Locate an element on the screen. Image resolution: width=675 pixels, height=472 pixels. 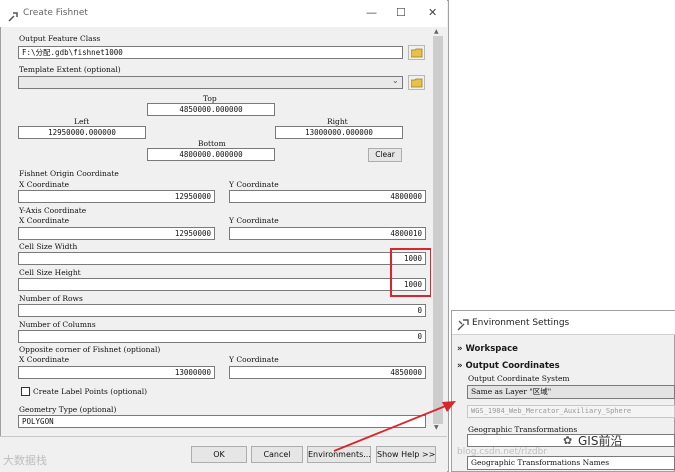
origin-y-label: Y Coordinate is located at coordinates (254, 184).